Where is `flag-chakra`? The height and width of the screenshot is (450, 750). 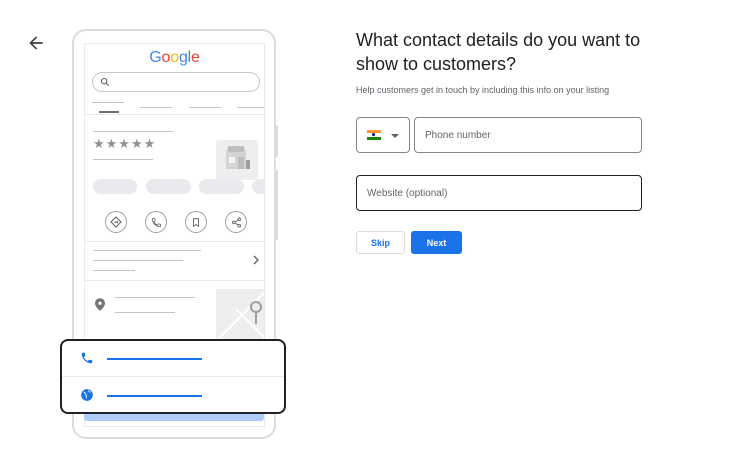
flag-chakra is located at coordinates (373, 135).